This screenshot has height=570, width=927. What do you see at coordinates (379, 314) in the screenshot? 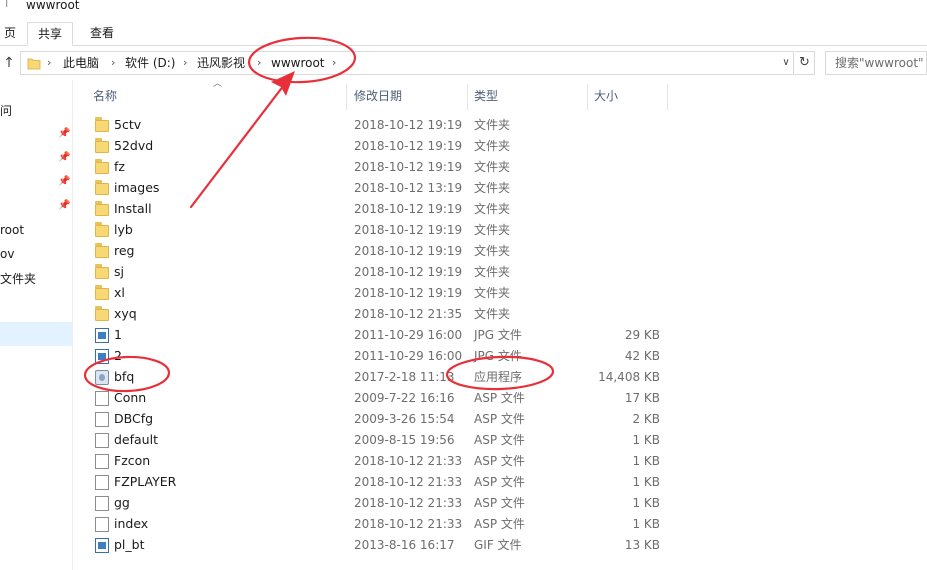
I see `file-row: xyq 2018-10-12 21:35 文件夹` at bounding box center [379, 314].